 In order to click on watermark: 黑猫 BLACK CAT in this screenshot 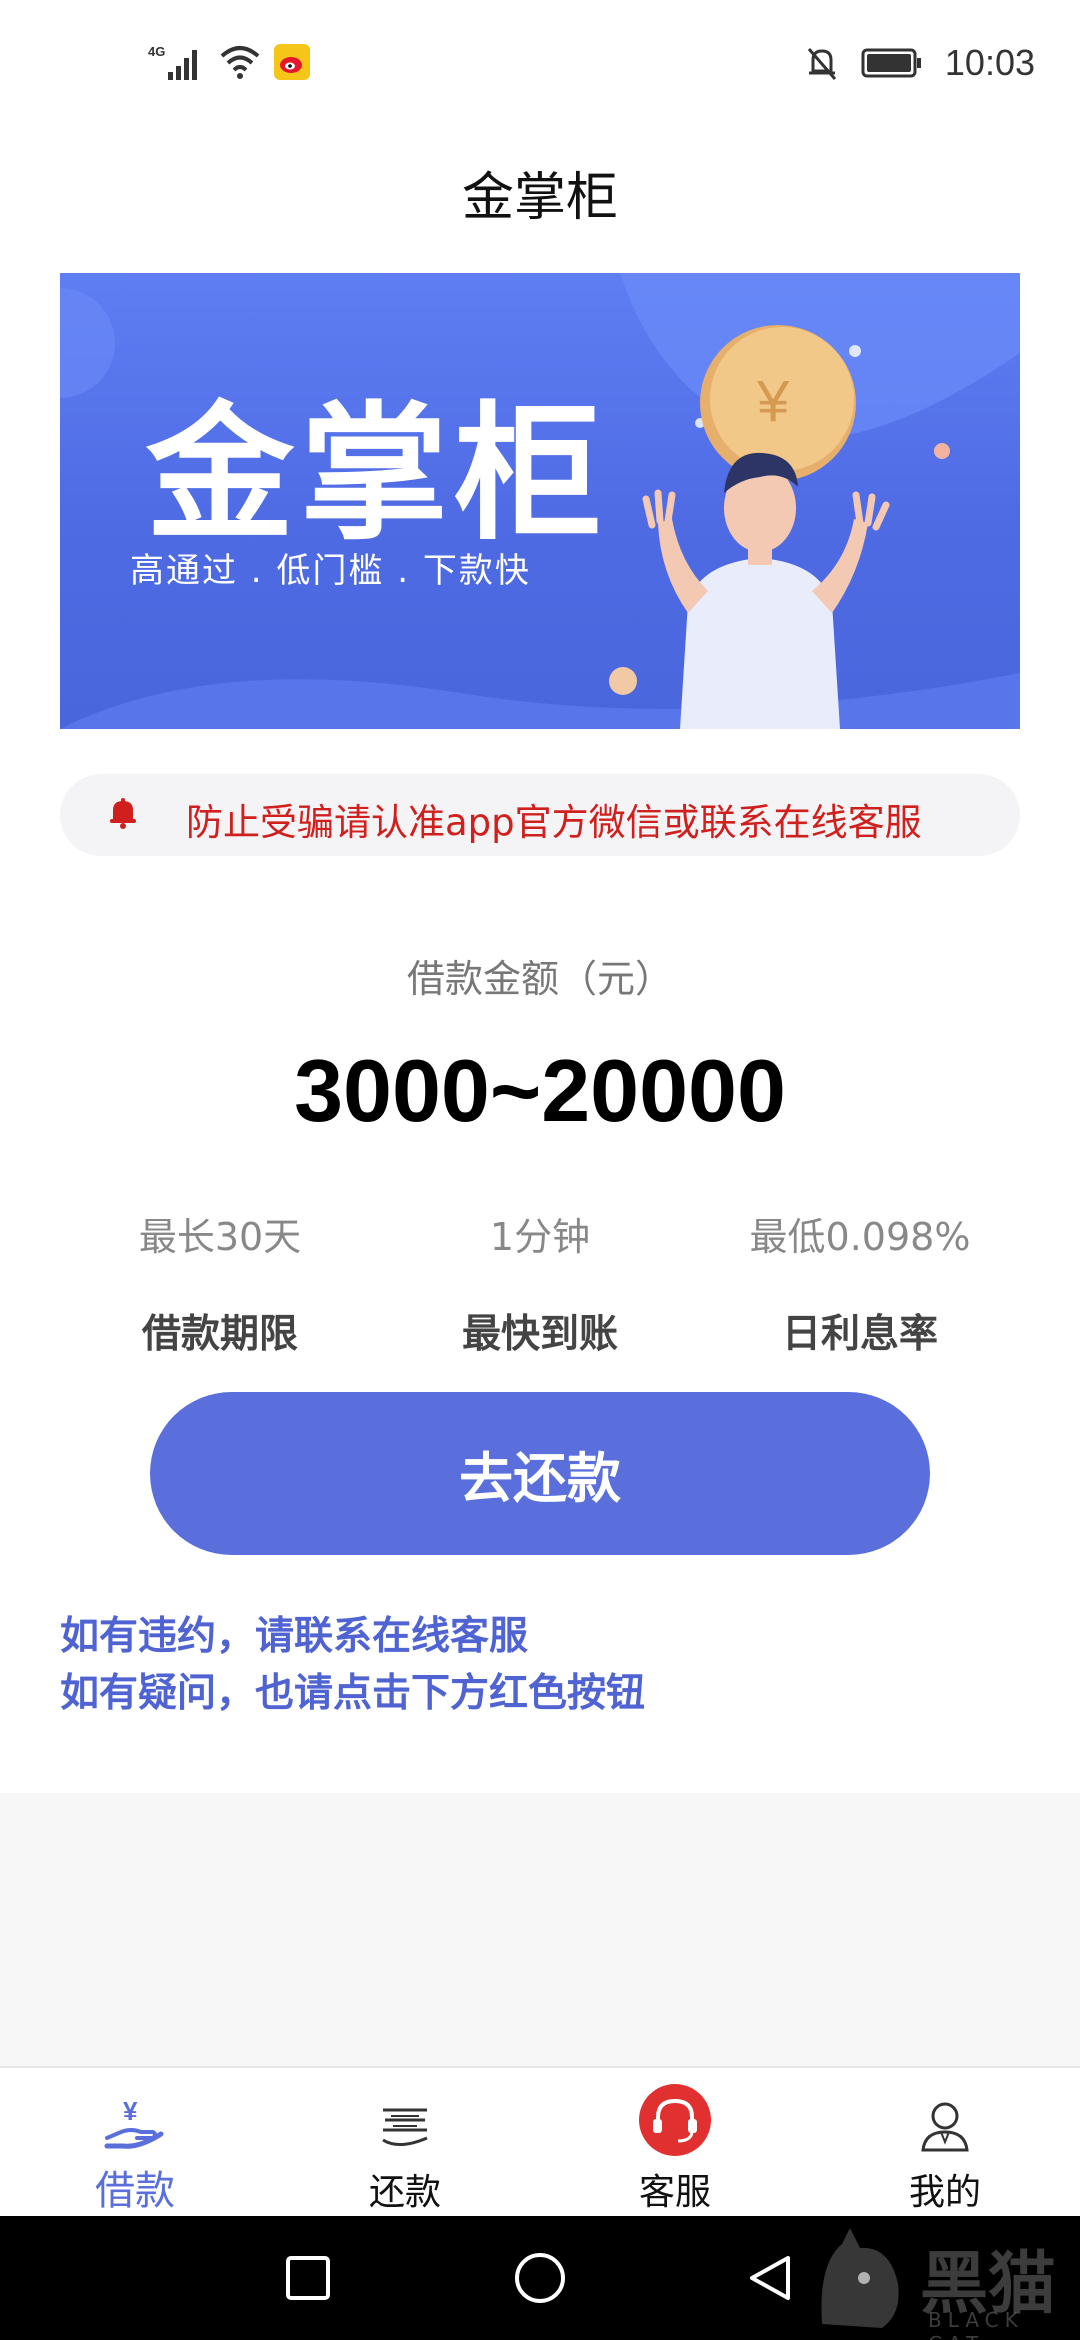, I will do `click(945, 2280)`.